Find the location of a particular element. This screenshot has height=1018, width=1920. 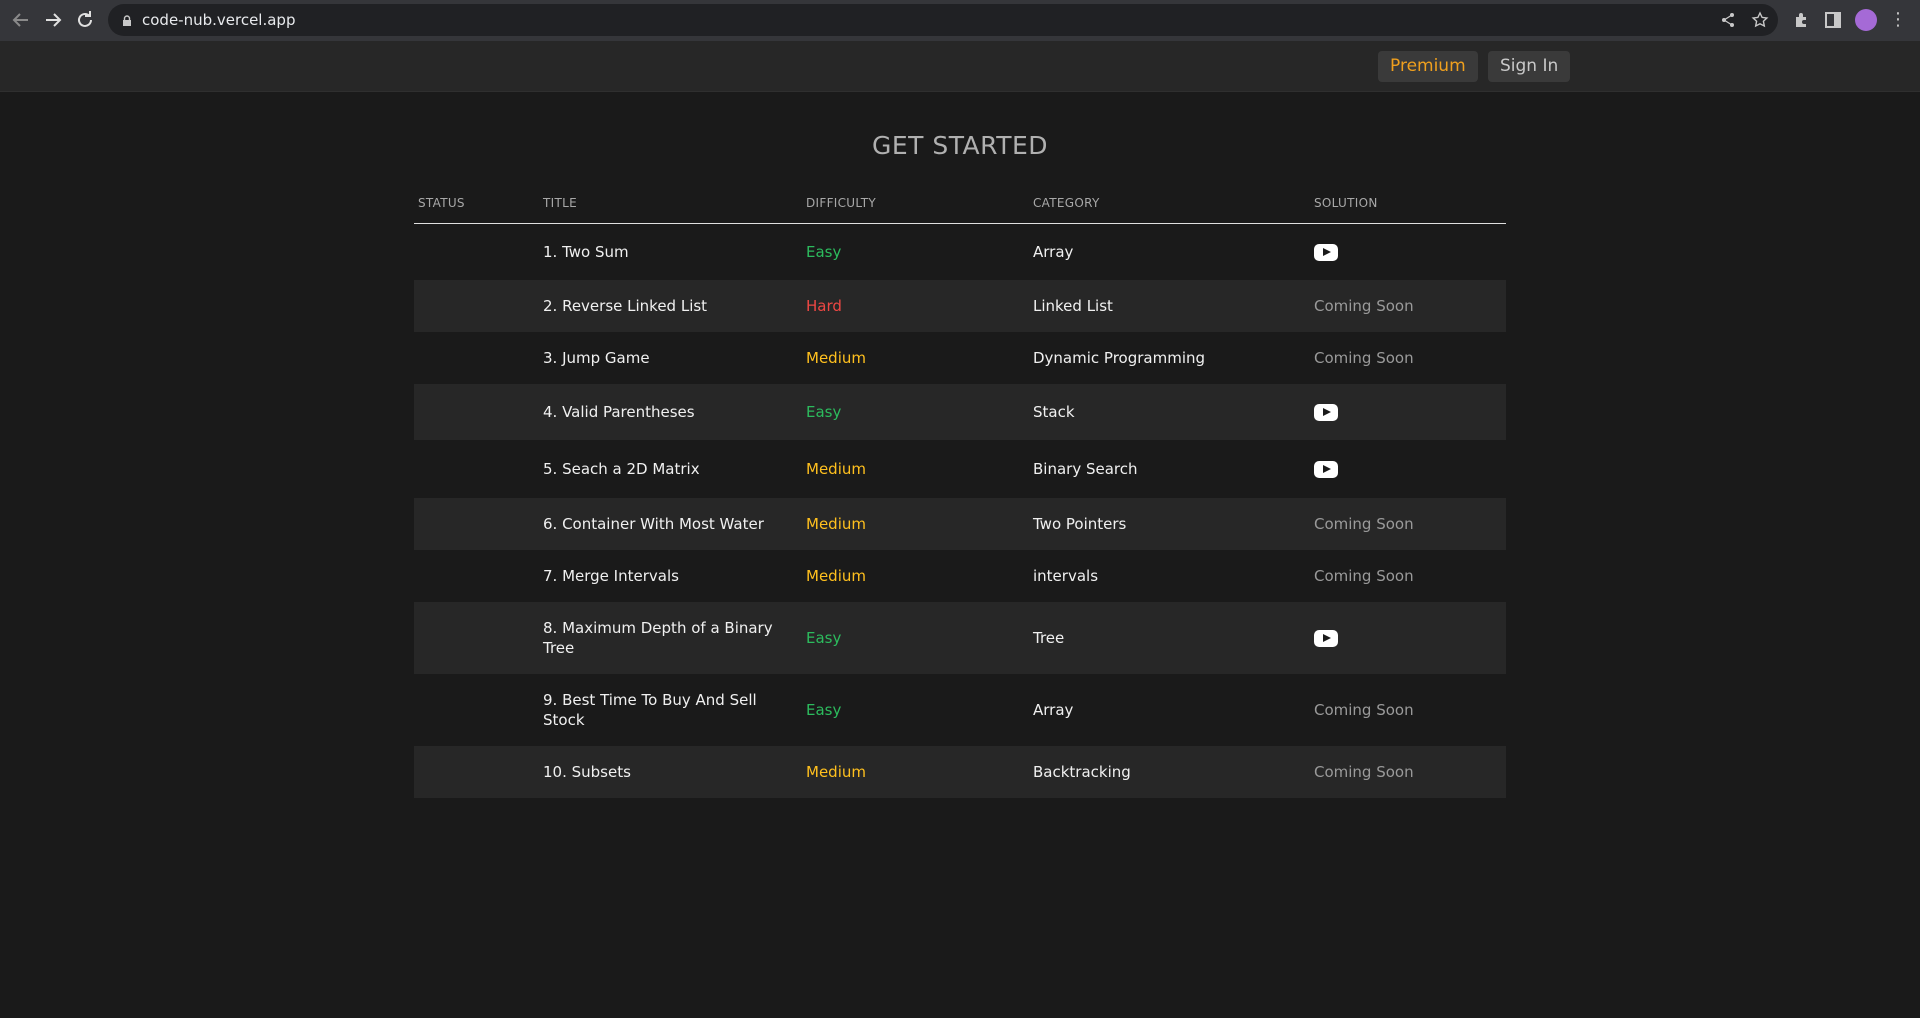

lock-icon is located at coordinates (127, 20).